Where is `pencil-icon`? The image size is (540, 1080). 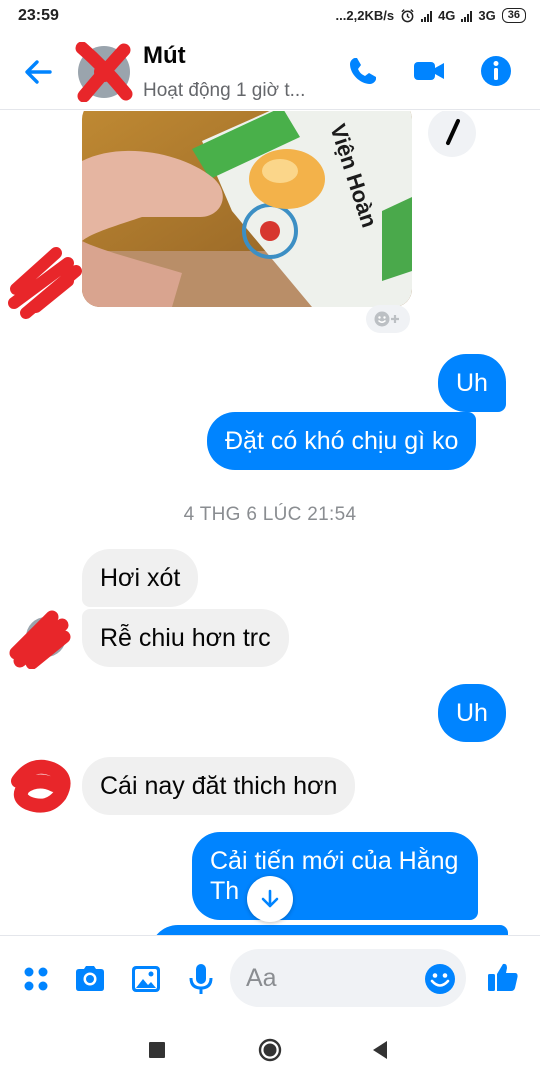
pencil-icon is located at coordinates (453, 132).